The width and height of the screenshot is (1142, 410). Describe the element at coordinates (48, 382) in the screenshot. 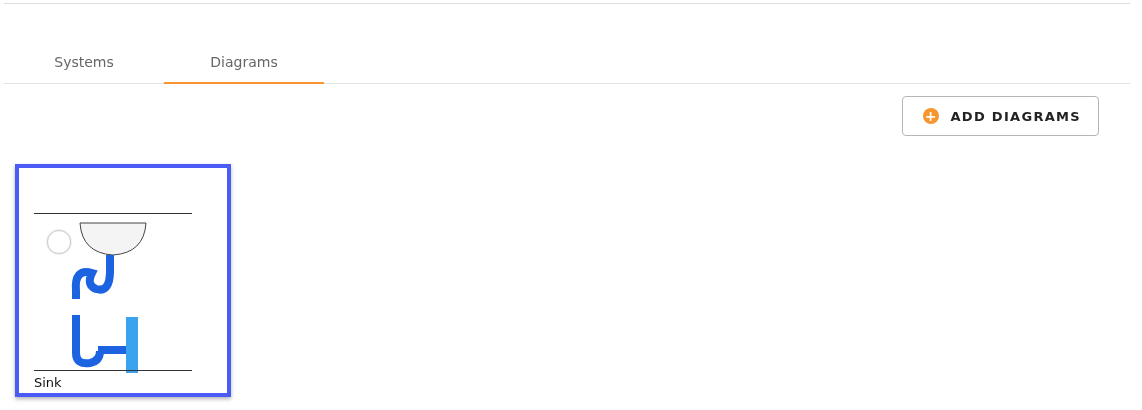

I see `diagram-name: Sink` at that location.